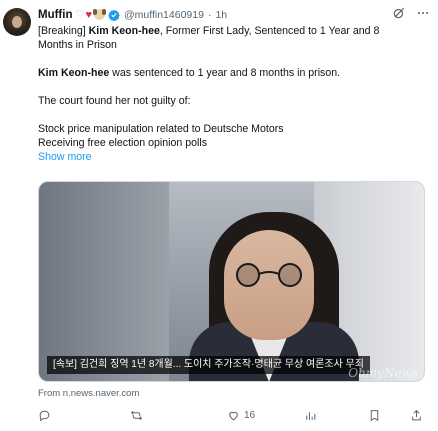 The image size is (438, 431). Describe the element at coordinates (88, 393) in the screenshot. I see `link-source: From n.news.naver.com` at that location.